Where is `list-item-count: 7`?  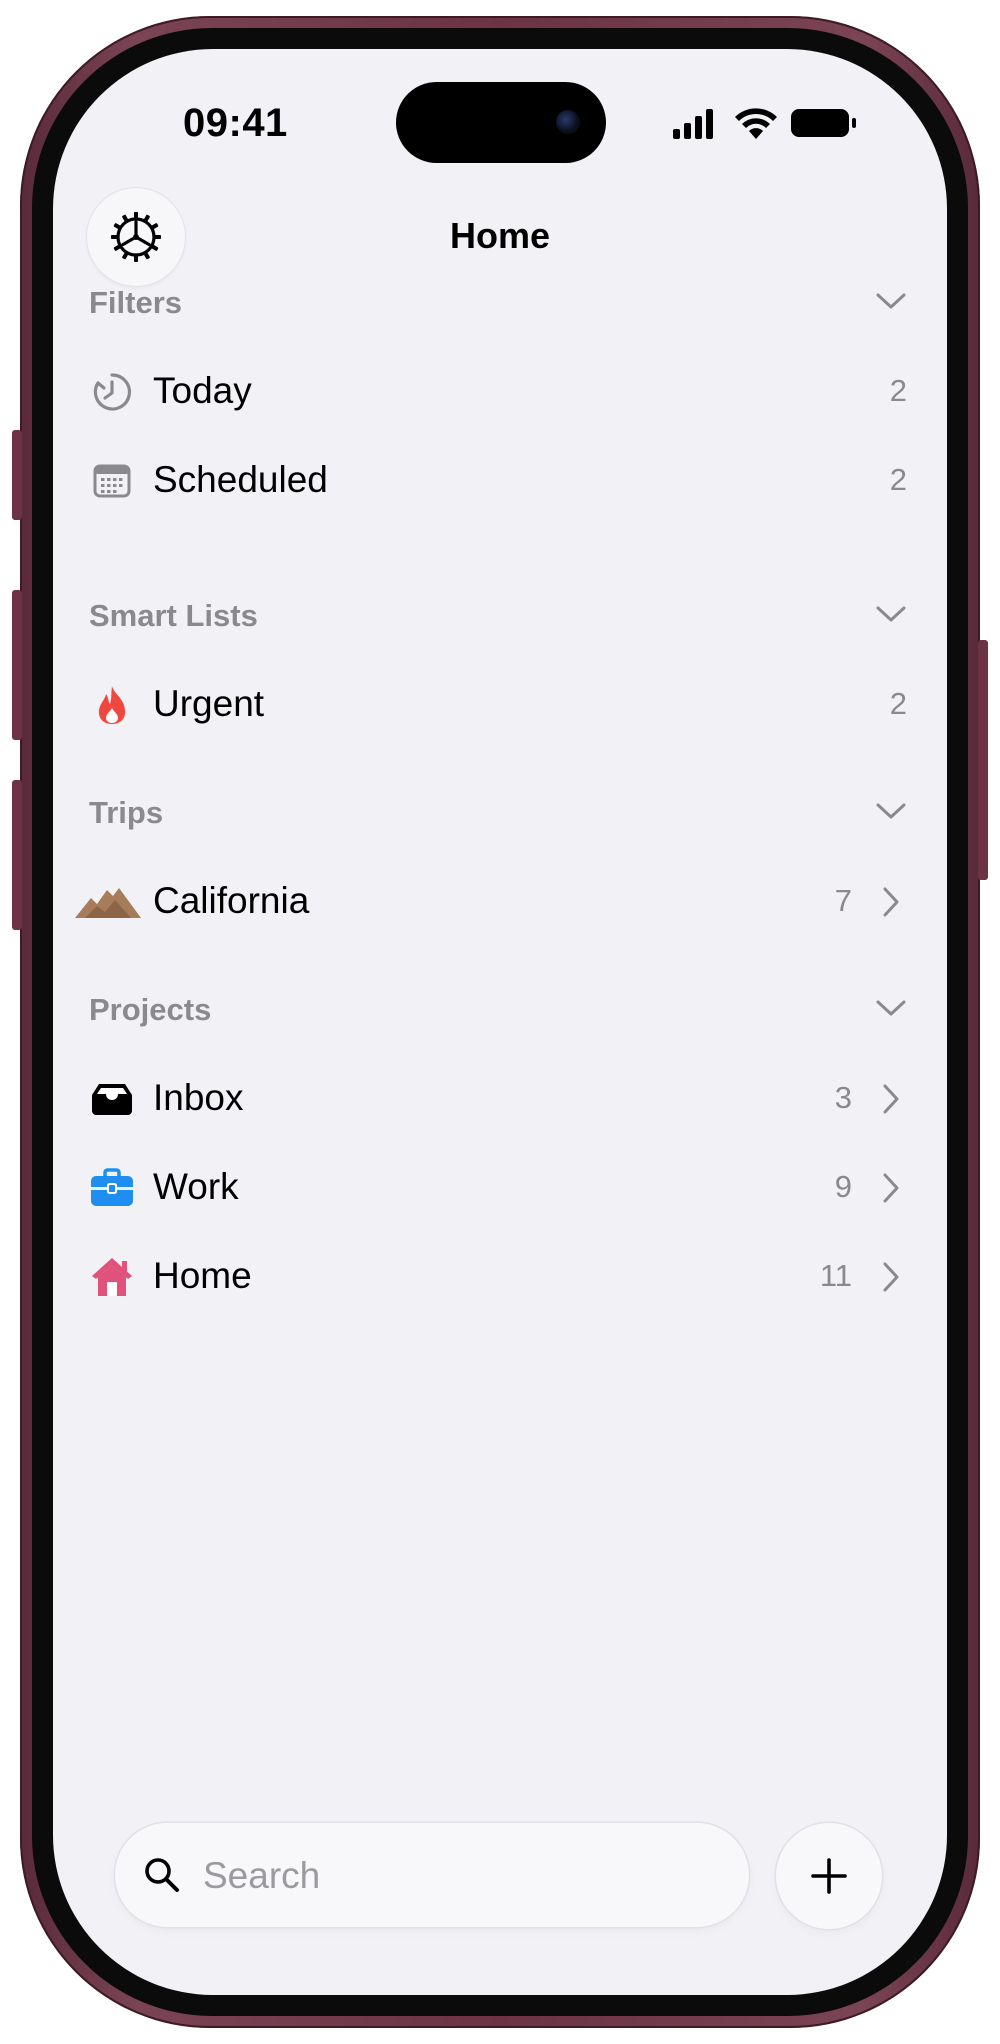 list-item-count: 7 is located at coordinates (843, 900).